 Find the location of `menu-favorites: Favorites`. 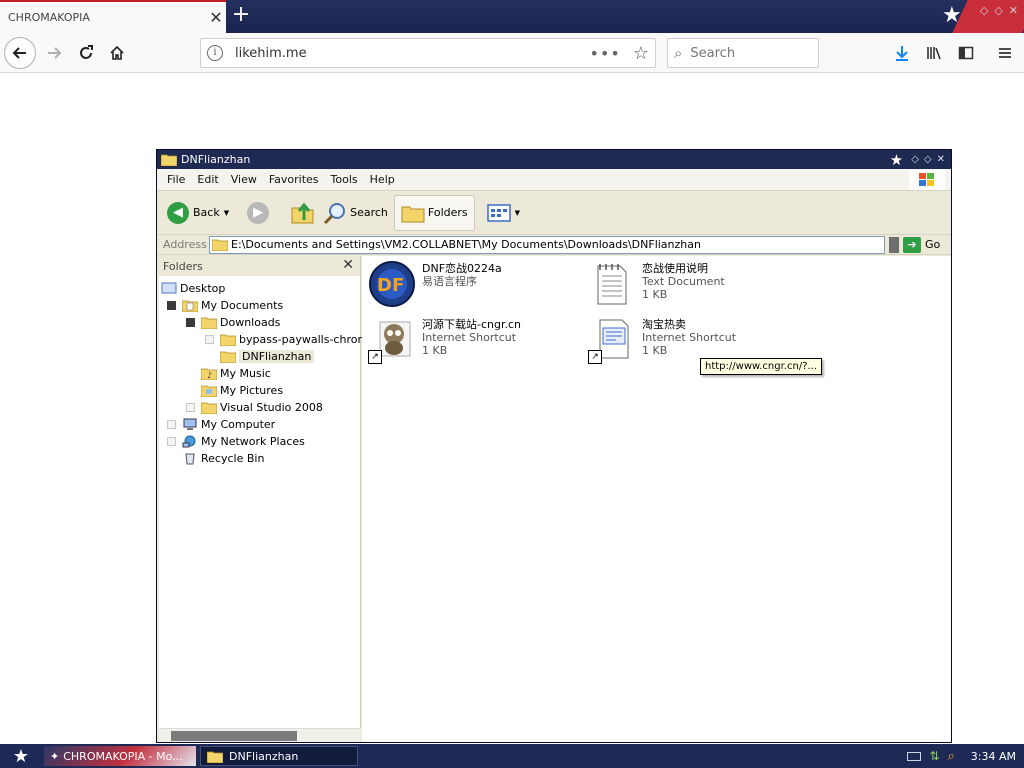

menu-favorites: Favorites is located at coordinates (294, 179).